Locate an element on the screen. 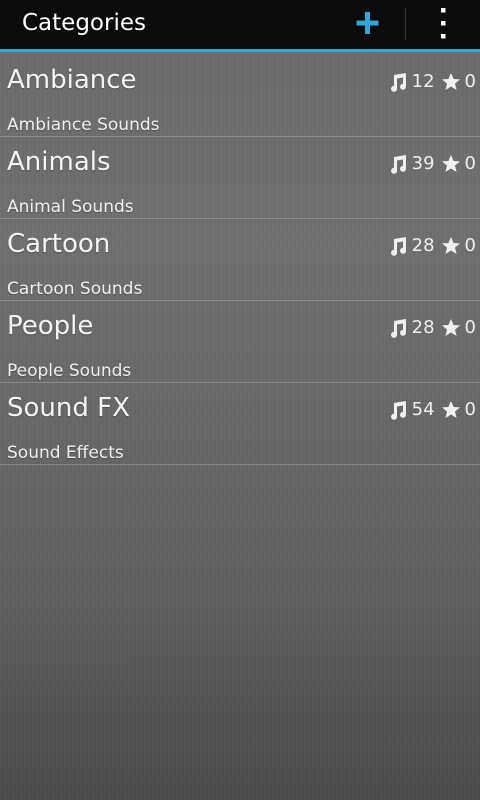 Image resolution: width=480 pixels, height=800 pixels. category-subtitle: Cartoon Sounds is located at coordinates (75, 289).